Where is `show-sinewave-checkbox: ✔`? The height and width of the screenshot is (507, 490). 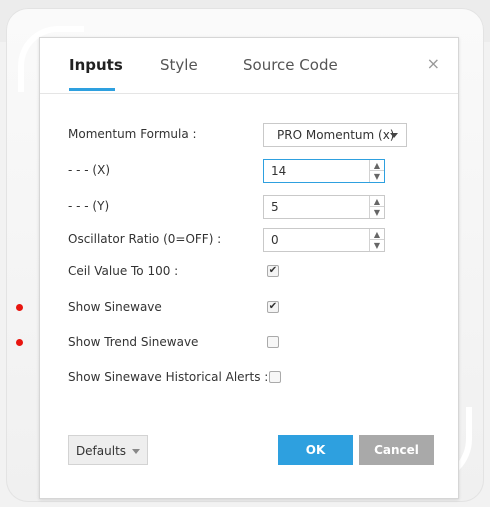 show-sinewave-checkbox: ✔ is located at coordinates (273, 307).